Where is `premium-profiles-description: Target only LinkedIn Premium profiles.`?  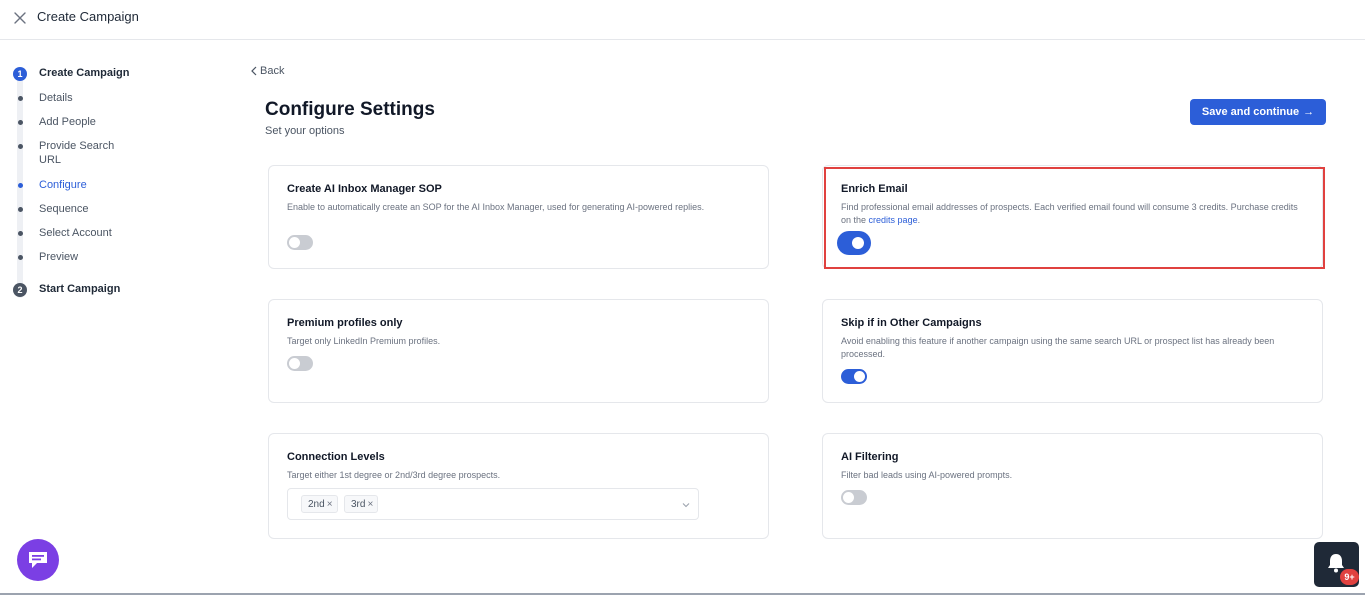 premium-profiles-description: Target only LinkedIn Premium profiles. is located at coordinates (364, 341).